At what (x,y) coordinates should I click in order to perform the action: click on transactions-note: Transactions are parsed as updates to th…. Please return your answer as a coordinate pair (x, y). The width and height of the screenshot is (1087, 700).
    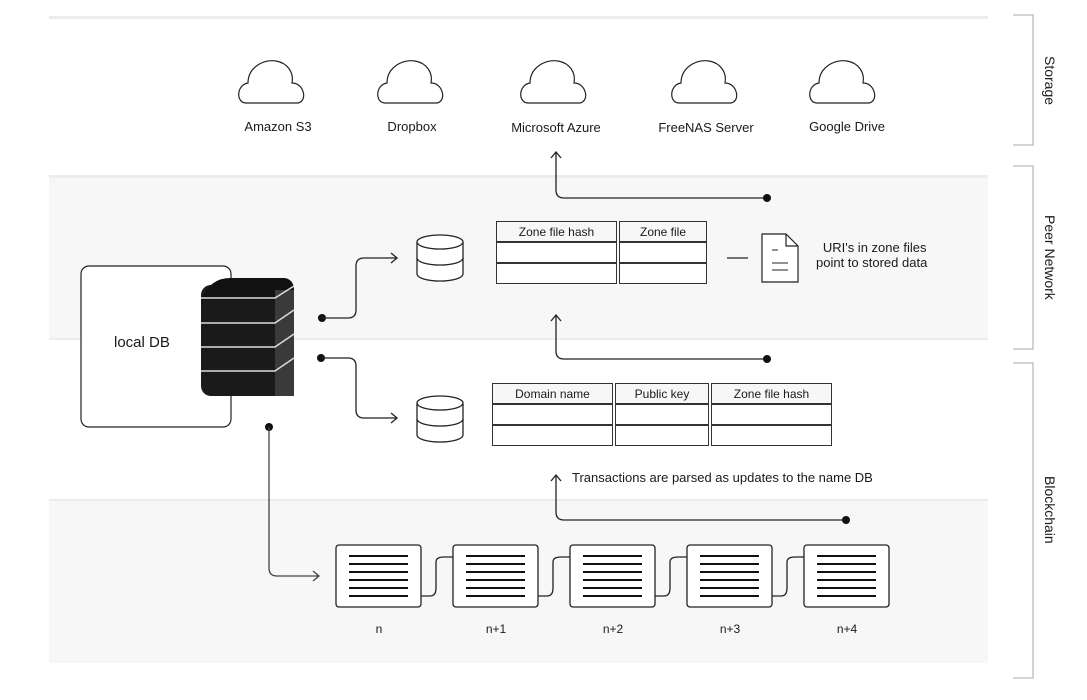
    Looking at the image, I should click on (722, 477).